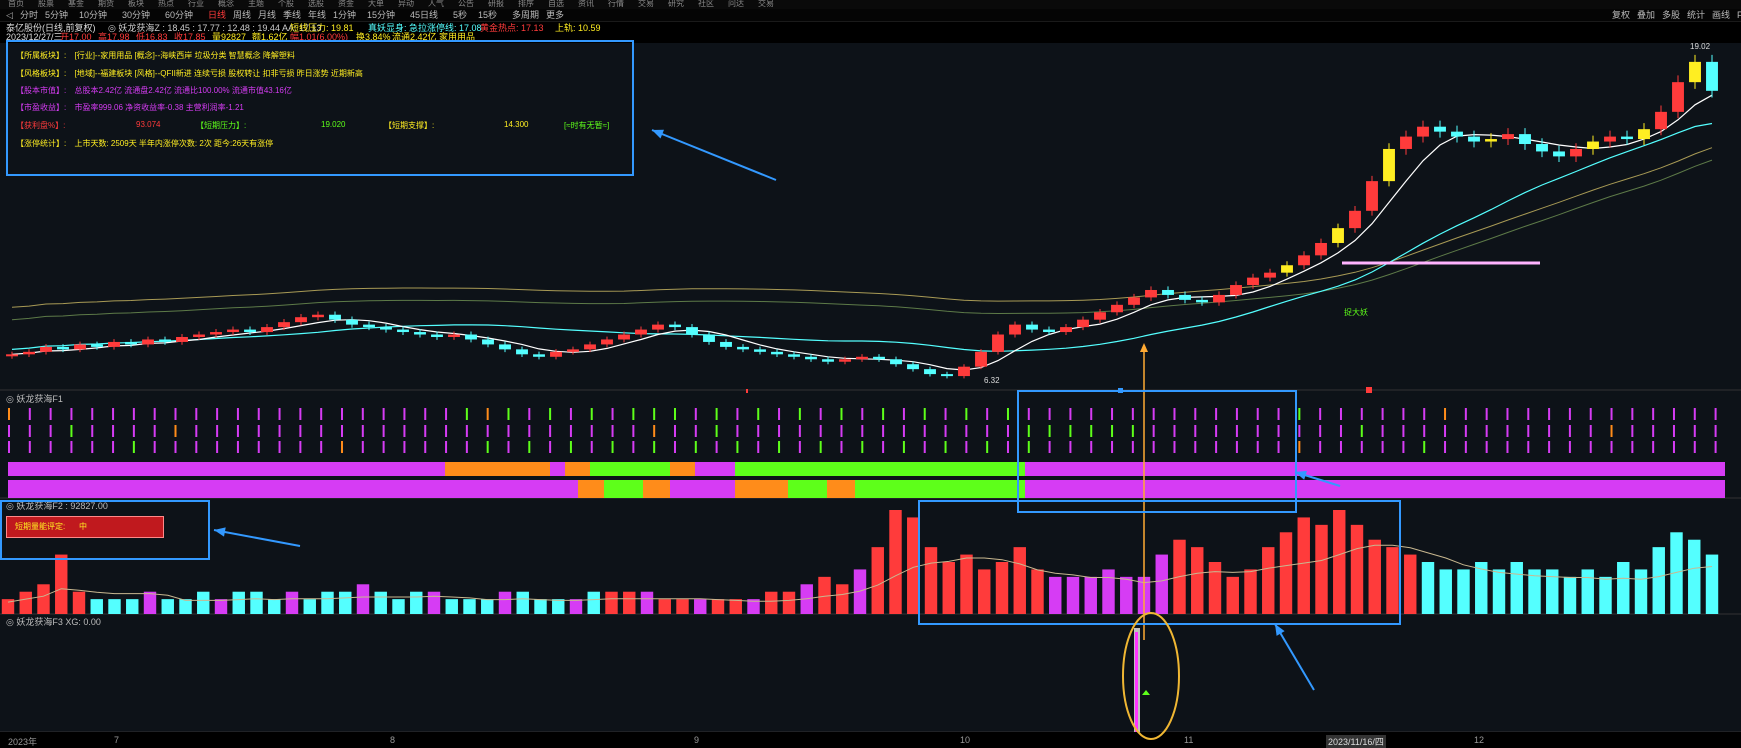 The width and height of the screenshot is (1741, 748). I want to click on info-pe: 【市盈收益】: 市盈率999.06 净资收益率-0.38 主营利润率-1.21, so click(133, 107).